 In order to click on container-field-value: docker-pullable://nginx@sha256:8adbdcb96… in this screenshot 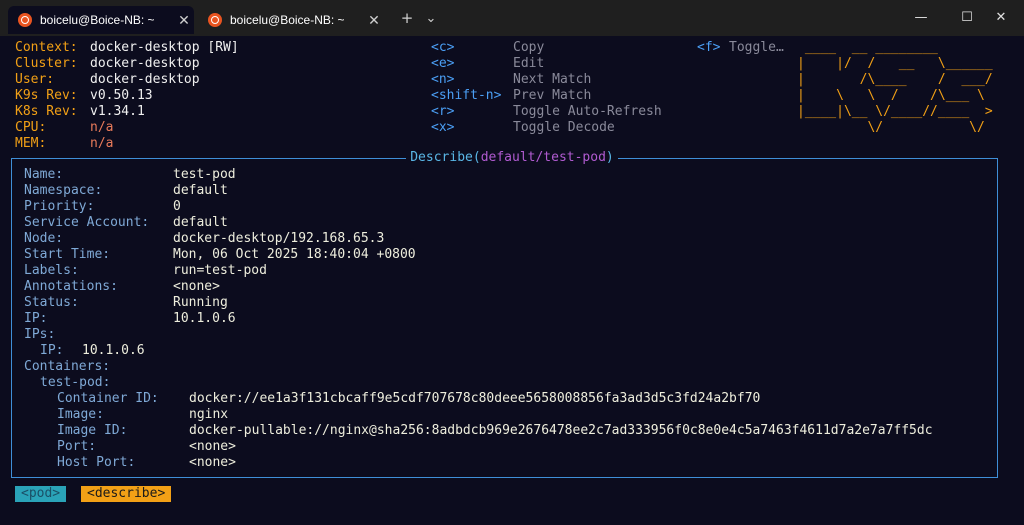, I will do `click(561, 430)`.